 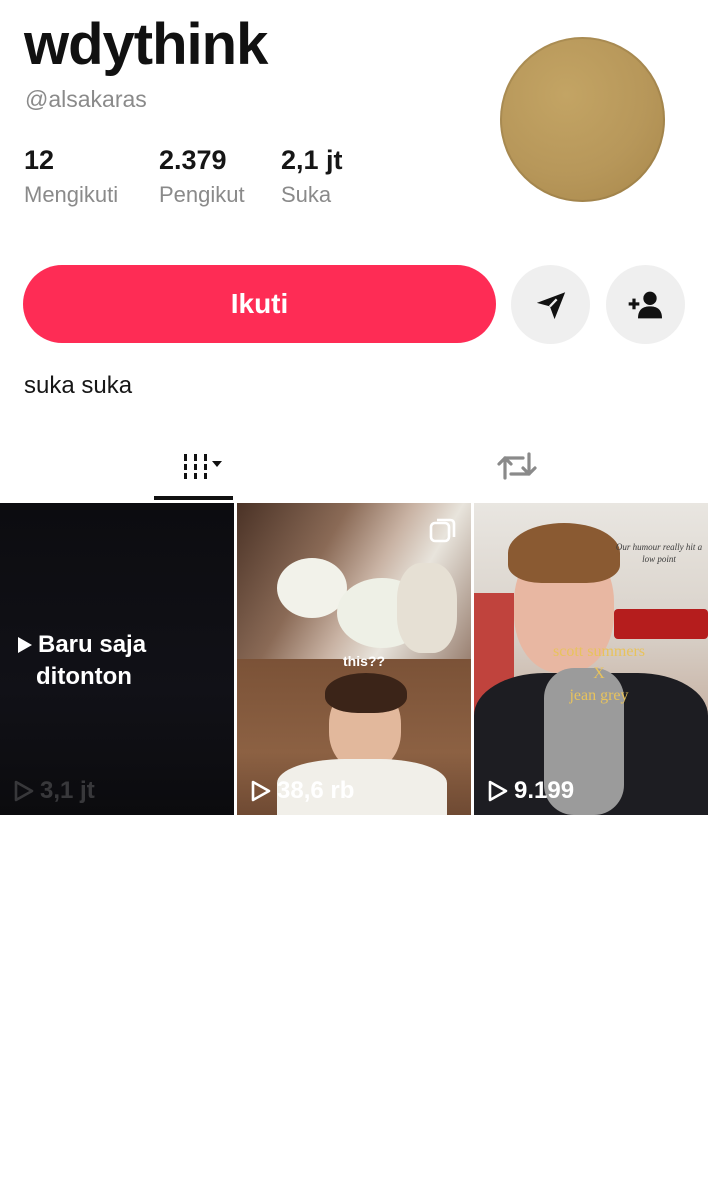 What do you see at coordinates (582, 119) in the screenshot?
I see `avatar` at bounding box center [582, 119].